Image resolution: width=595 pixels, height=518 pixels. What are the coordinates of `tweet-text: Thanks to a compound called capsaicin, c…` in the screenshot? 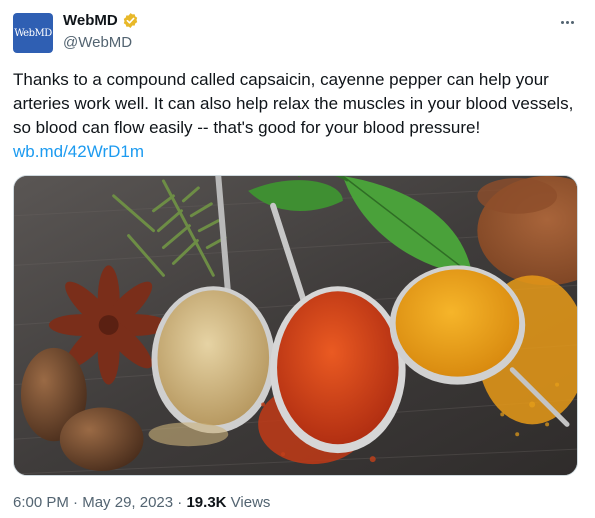 It's located at (293, 103).